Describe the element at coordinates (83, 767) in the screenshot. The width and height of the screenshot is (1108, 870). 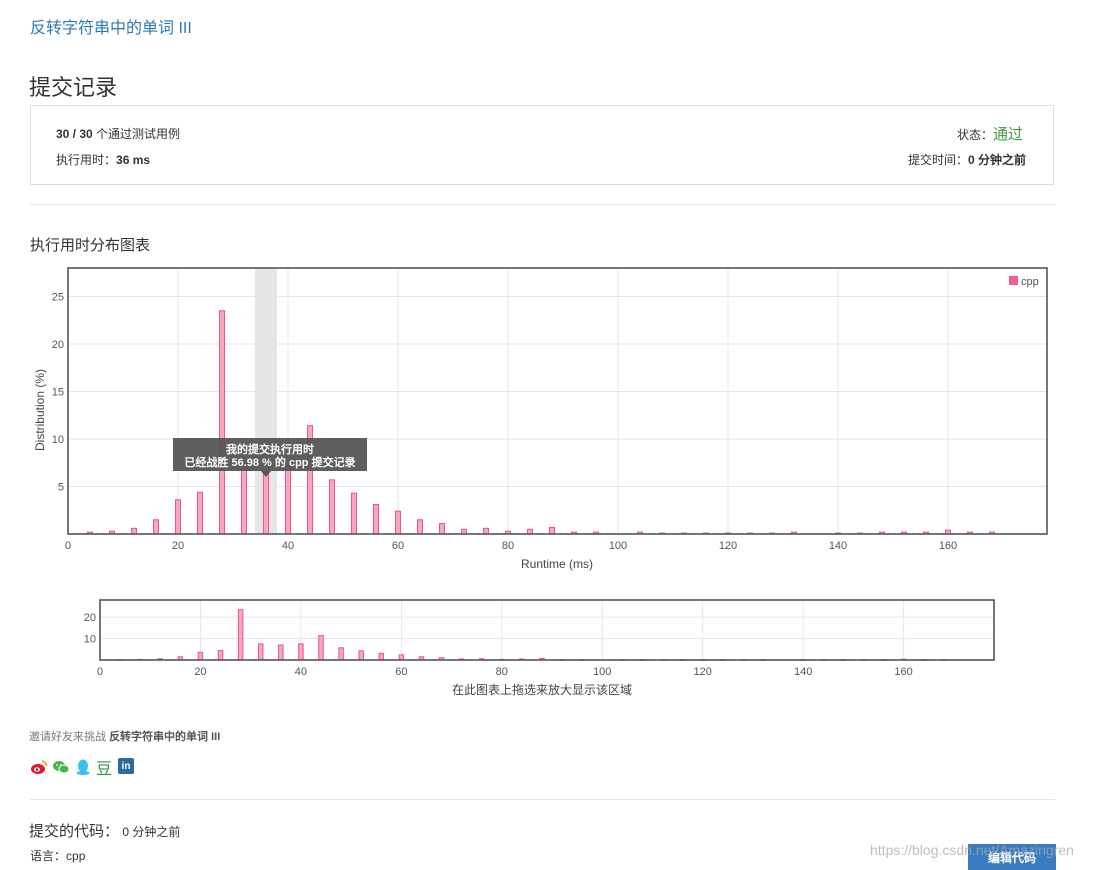
I see `qq-icon` at that location.